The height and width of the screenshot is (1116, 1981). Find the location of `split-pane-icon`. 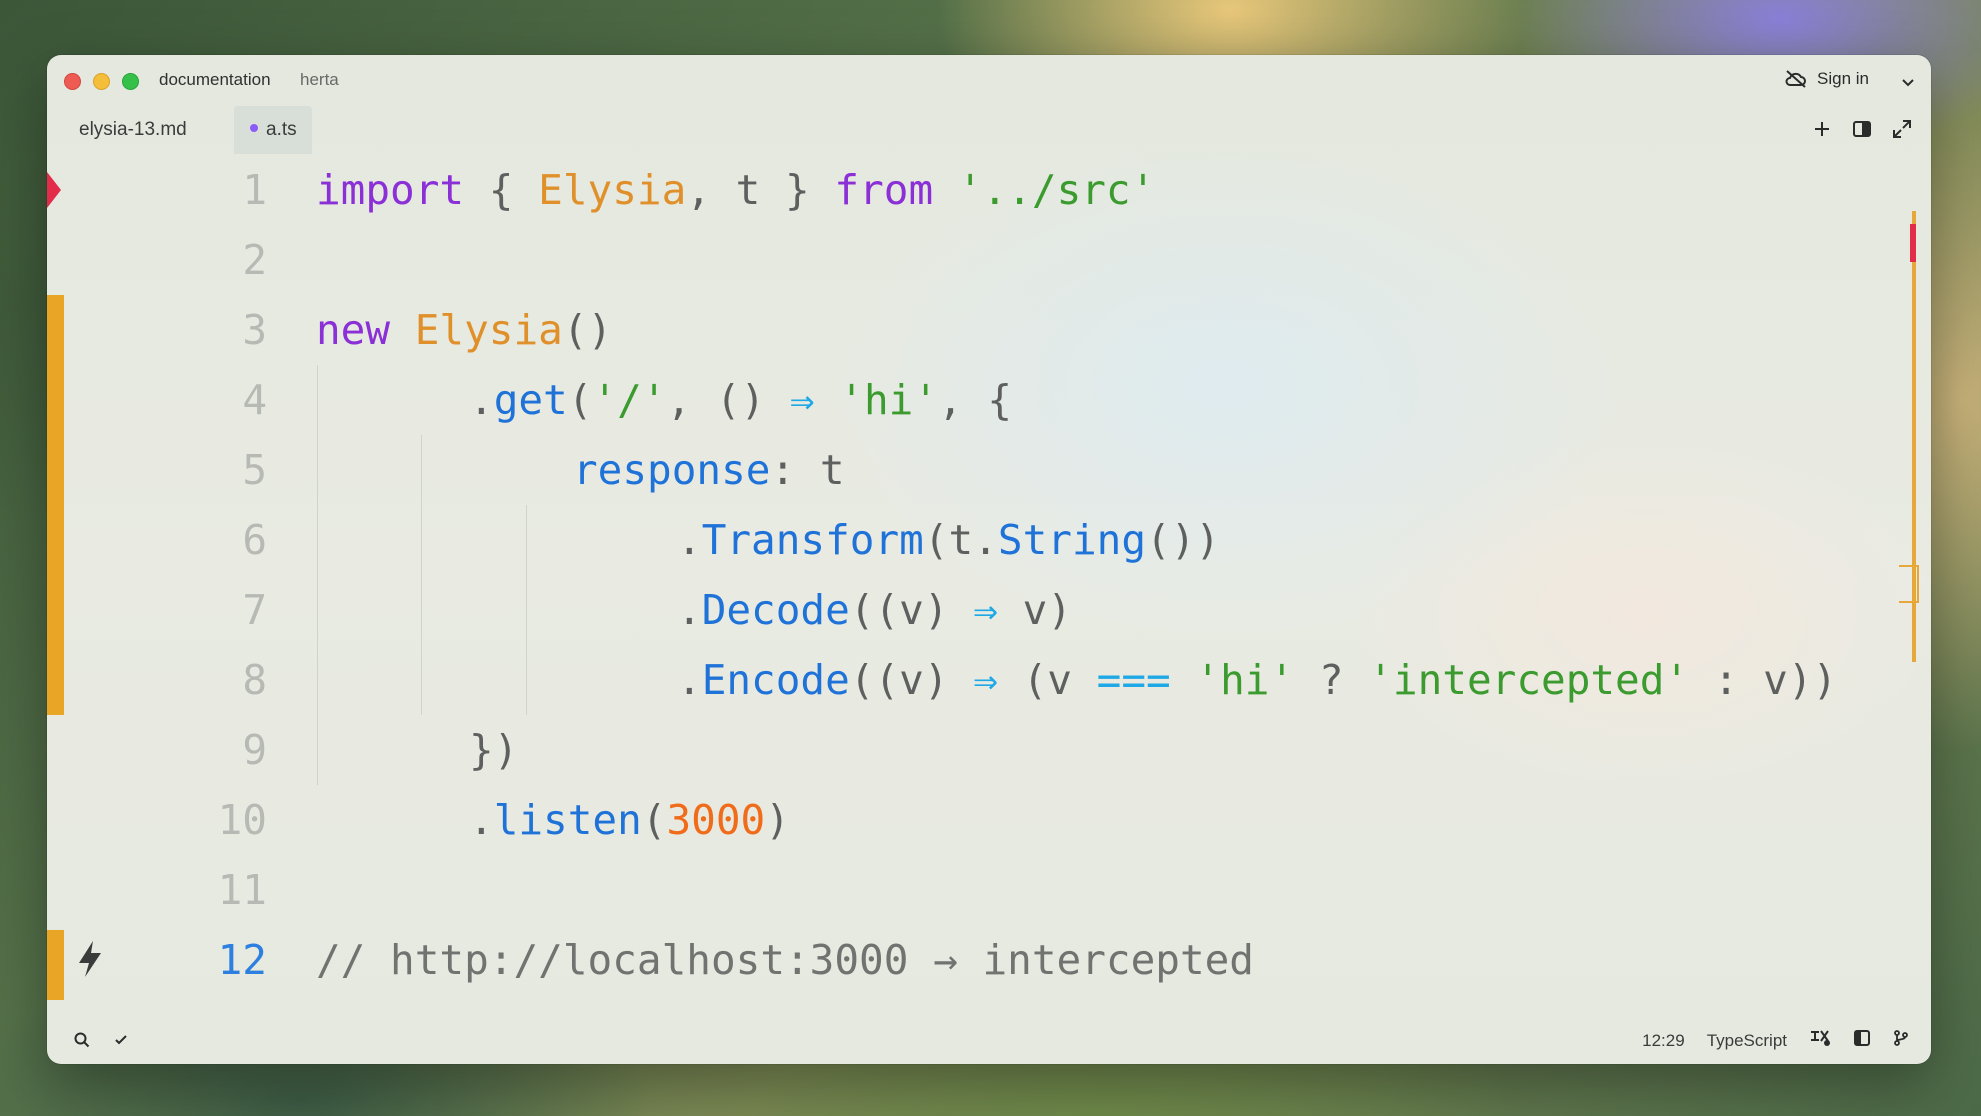

split-pane-icon is located at coordinates (1862, 129).